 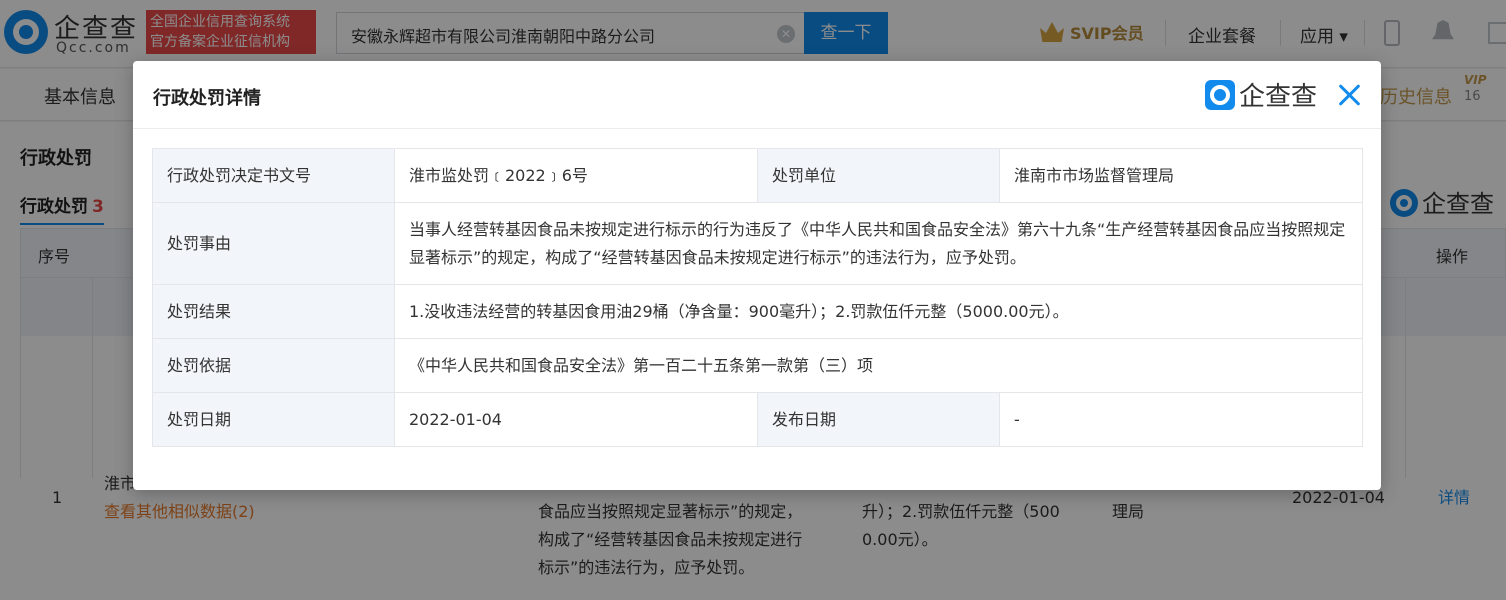 I want to click on qcc-logo-icon, so click(x=1220, y=95).